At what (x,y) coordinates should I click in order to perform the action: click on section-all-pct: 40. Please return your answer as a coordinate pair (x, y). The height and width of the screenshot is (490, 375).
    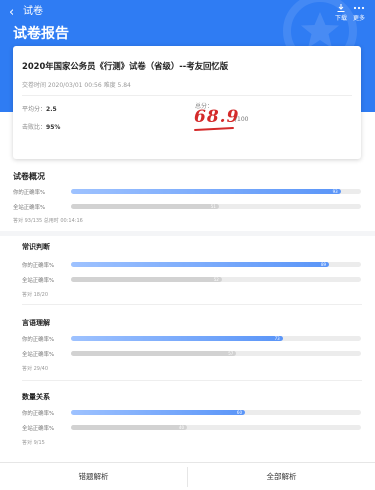
    Looking at the image, I should click on (181, 427).